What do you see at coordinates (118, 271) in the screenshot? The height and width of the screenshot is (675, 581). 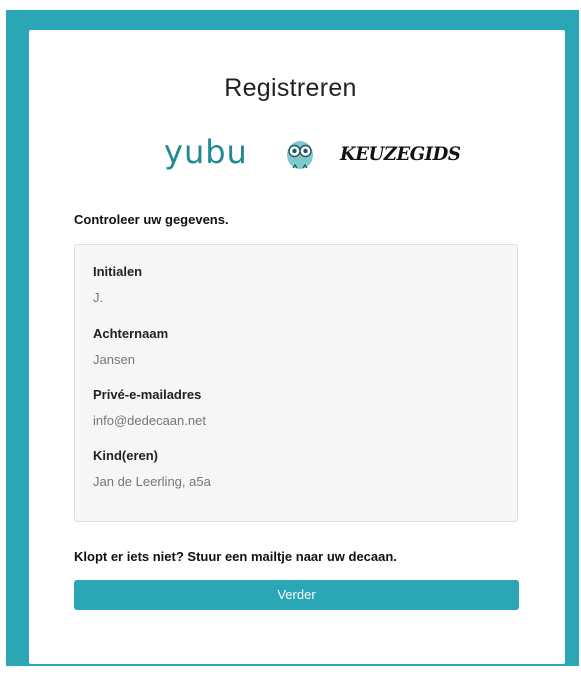 I see `initials-label: Initialen` at bounding box center [118, 271].